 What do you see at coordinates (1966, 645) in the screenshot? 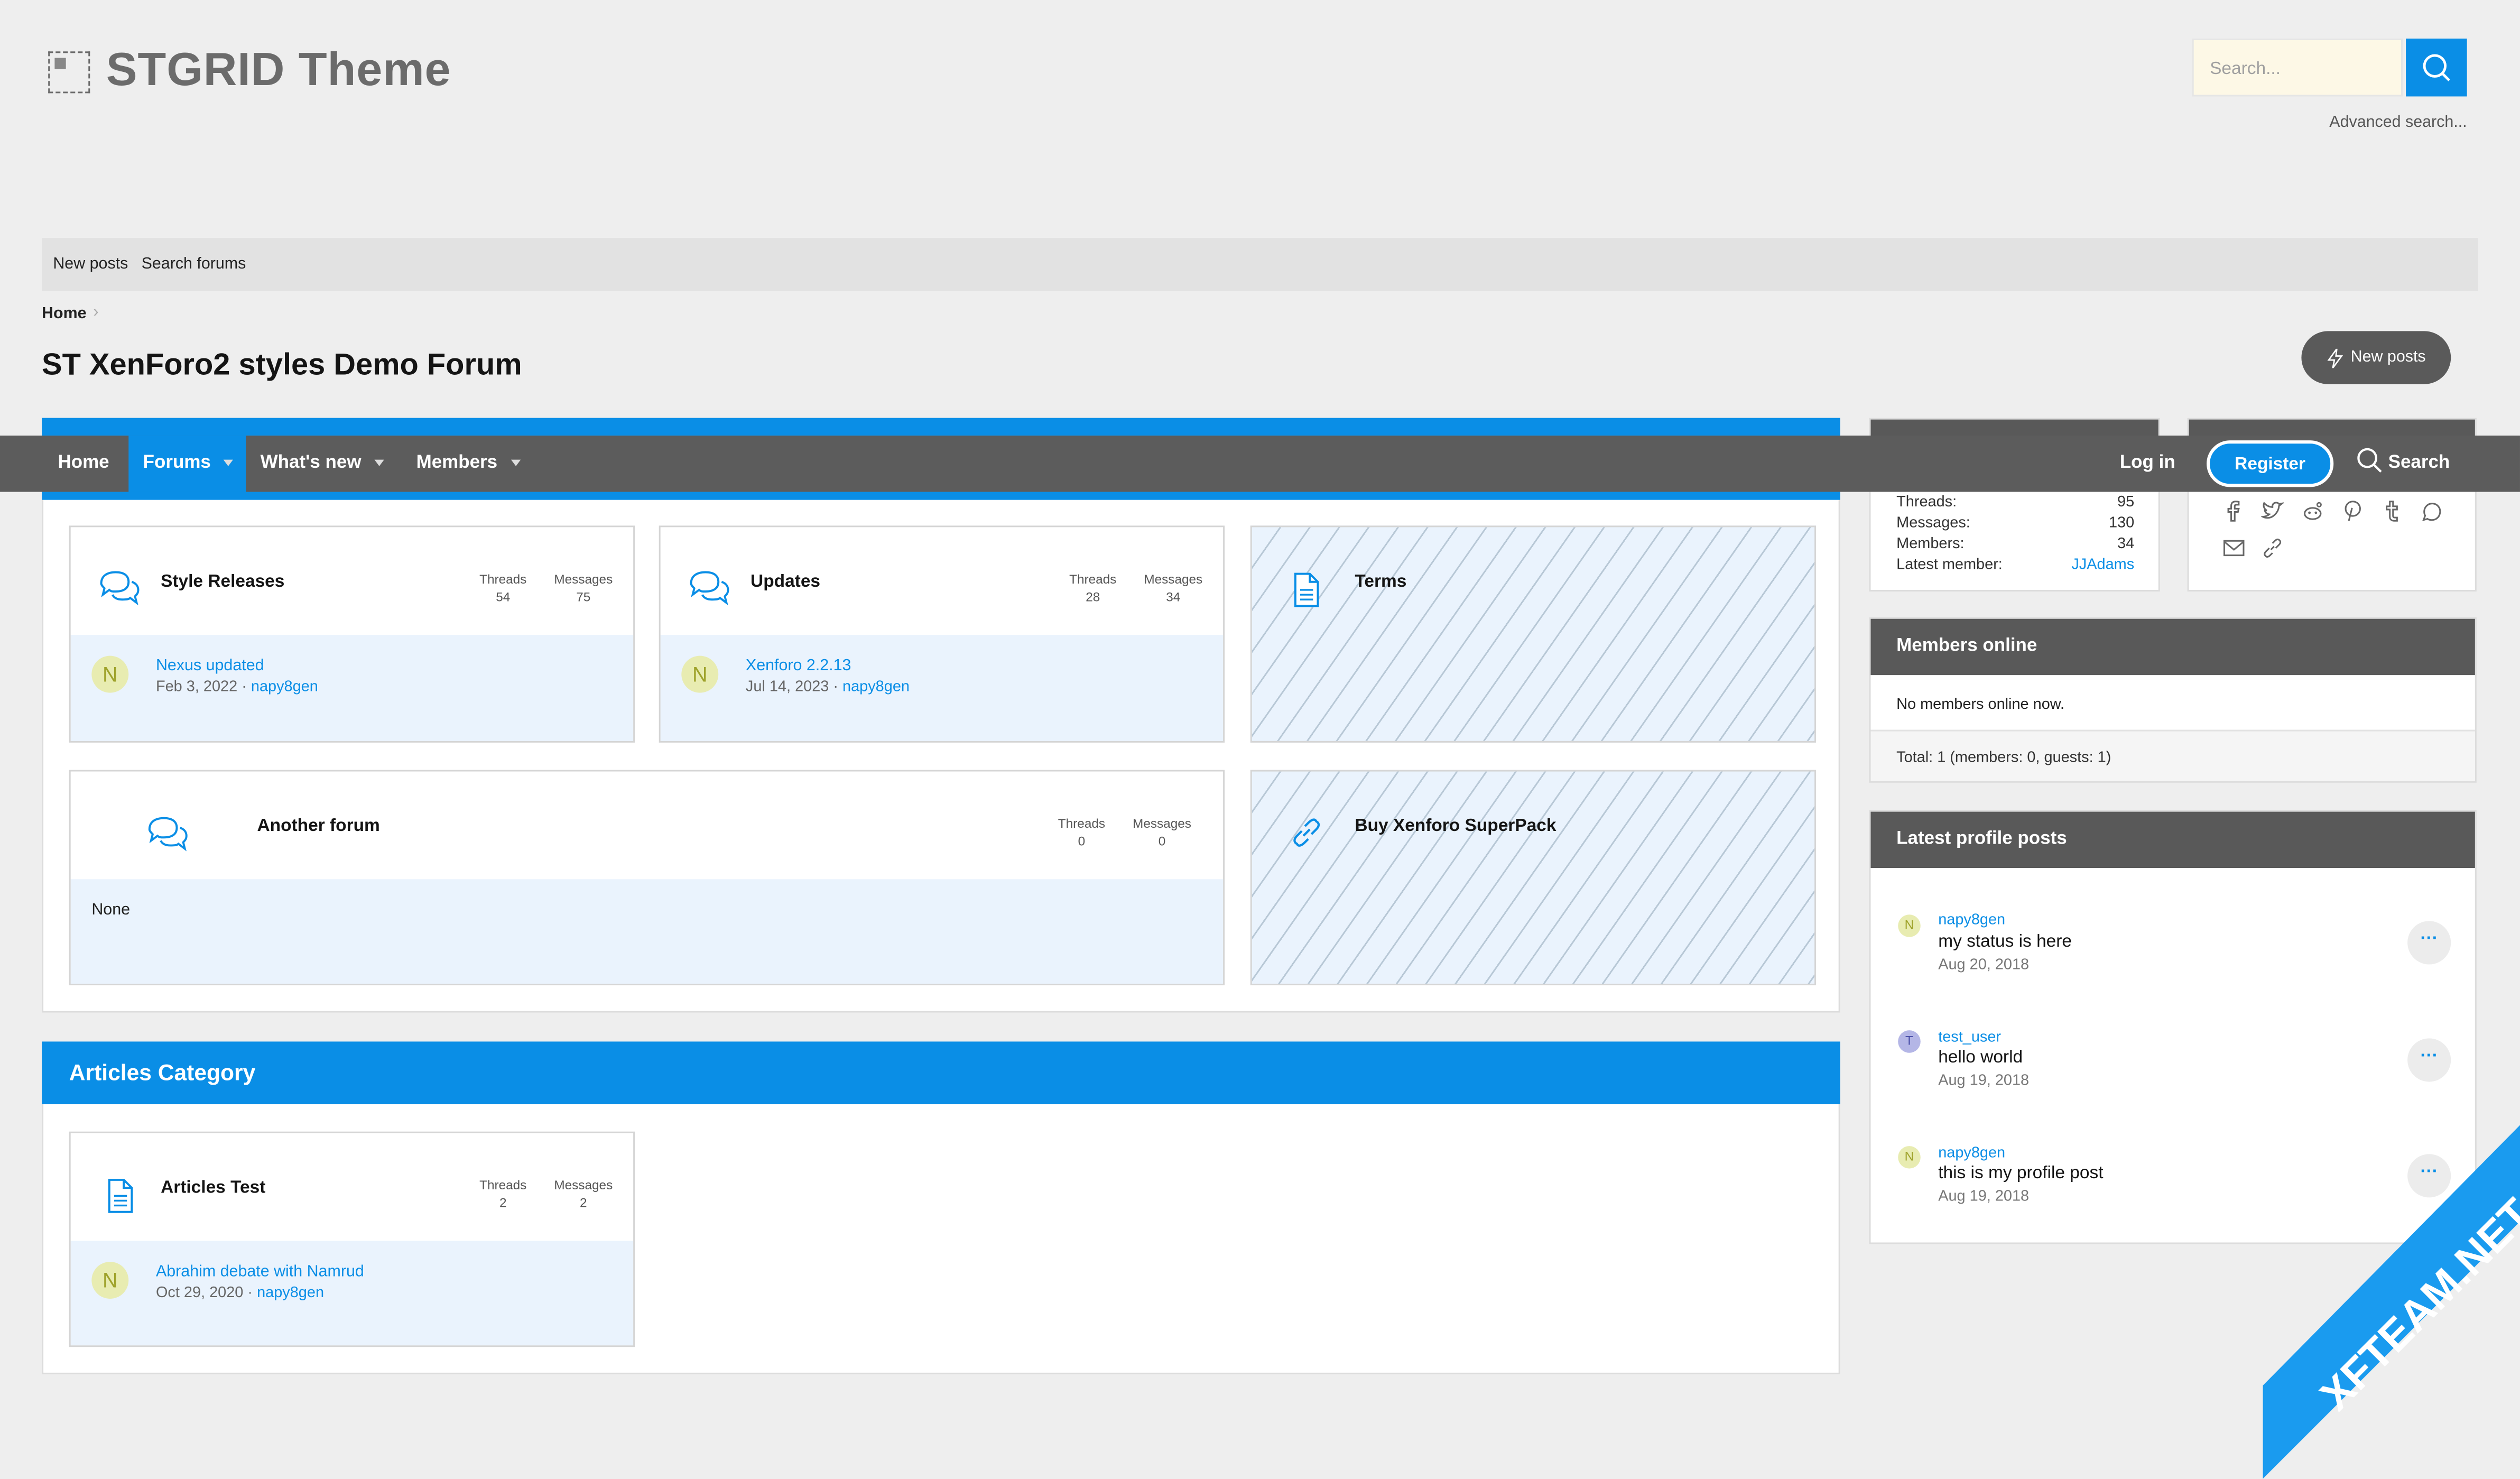
I see `members-online-title: Members online` at bounding box center [1966, 645].